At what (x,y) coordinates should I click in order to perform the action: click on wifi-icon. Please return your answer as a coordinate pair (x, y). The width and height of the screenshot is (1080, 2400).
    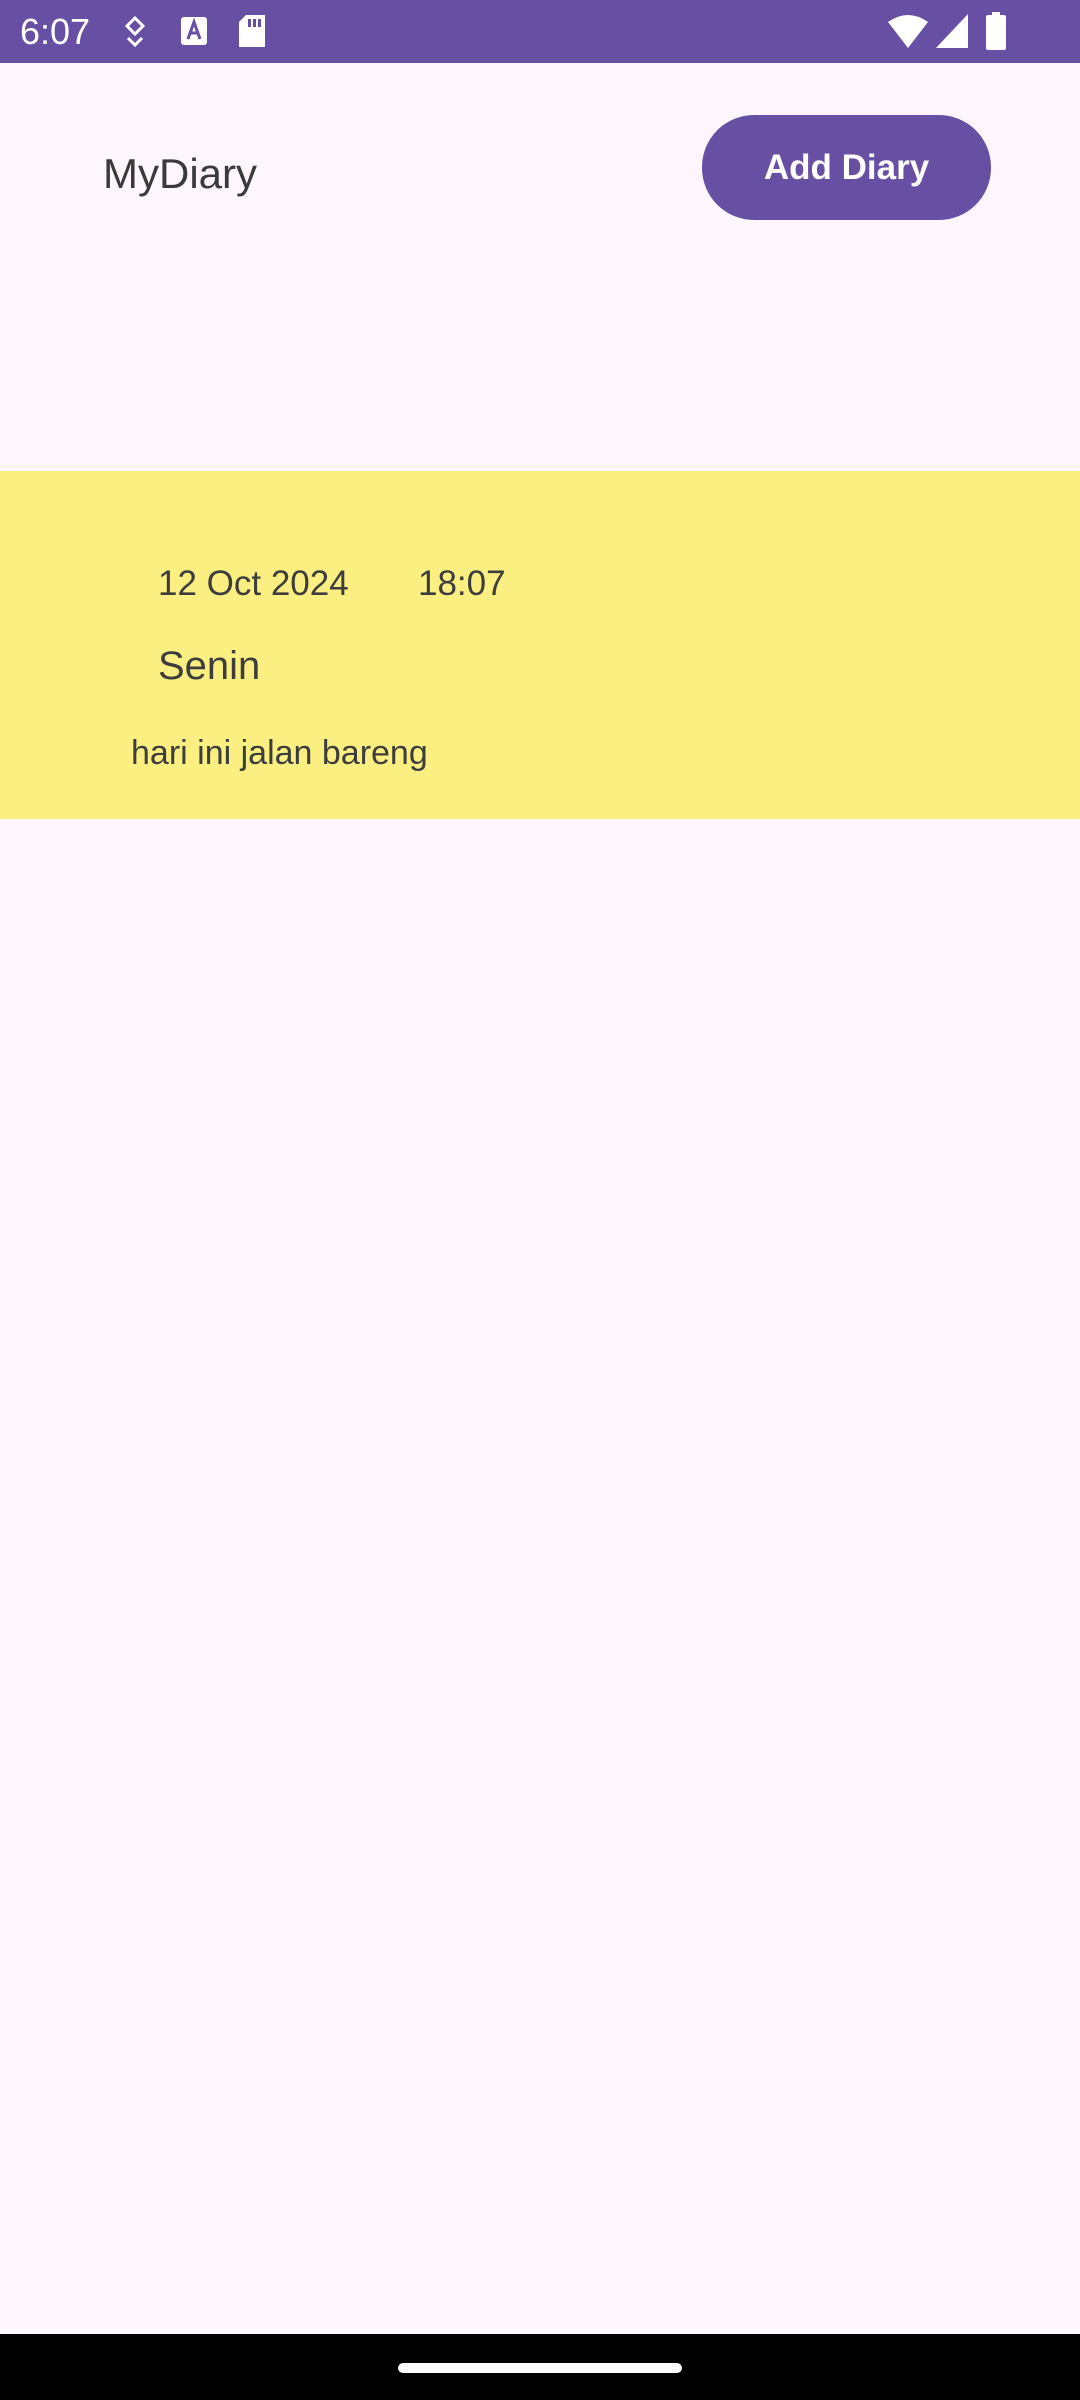
    Looking at the image, I should click on (908, 31).